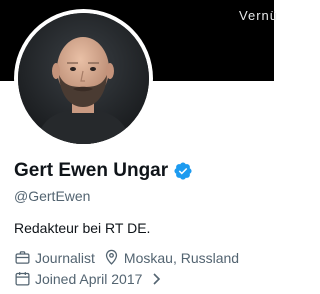 The height and width of the screenshot is (294, 320). What do you see at coordinates (52, 196) in the screenshot?
I see `profile-handle: @GertEwen` at bounding box center [52, 196].